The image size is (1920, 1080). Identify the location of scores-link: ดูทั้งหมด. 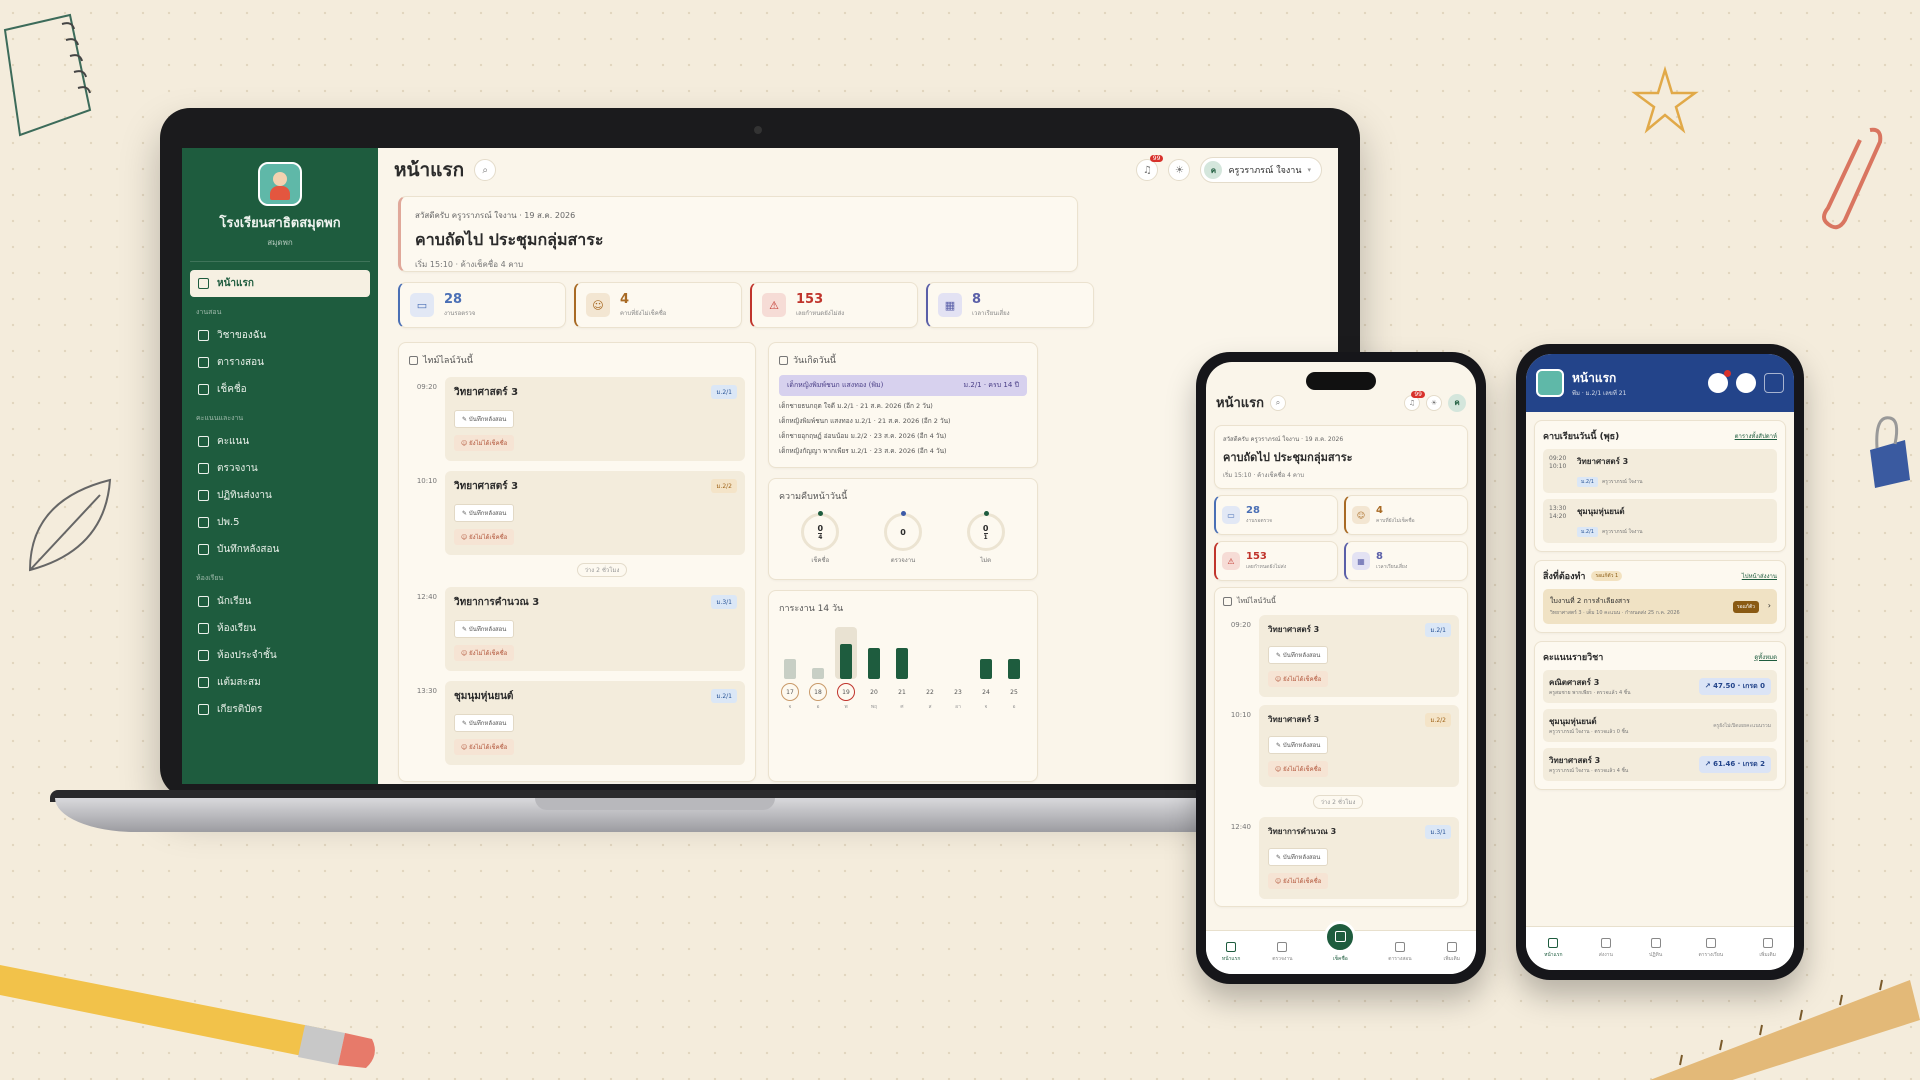
(1765, 657).